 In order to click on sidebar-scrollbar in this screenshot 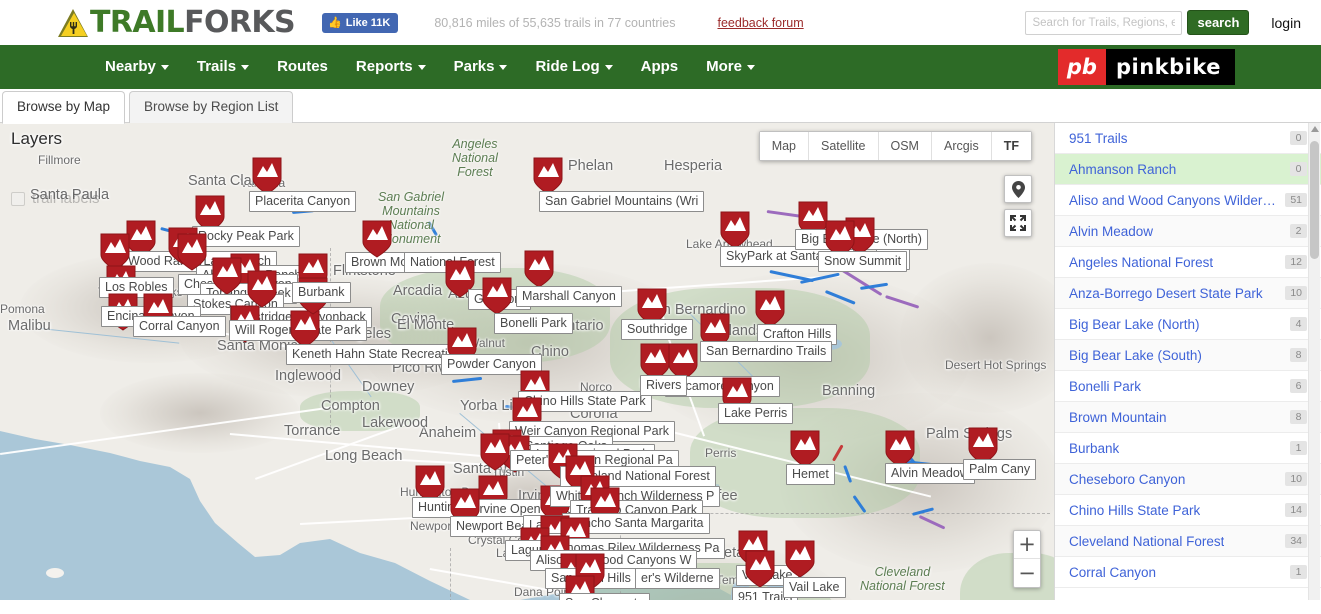, I will do `click(1314, 361)`.